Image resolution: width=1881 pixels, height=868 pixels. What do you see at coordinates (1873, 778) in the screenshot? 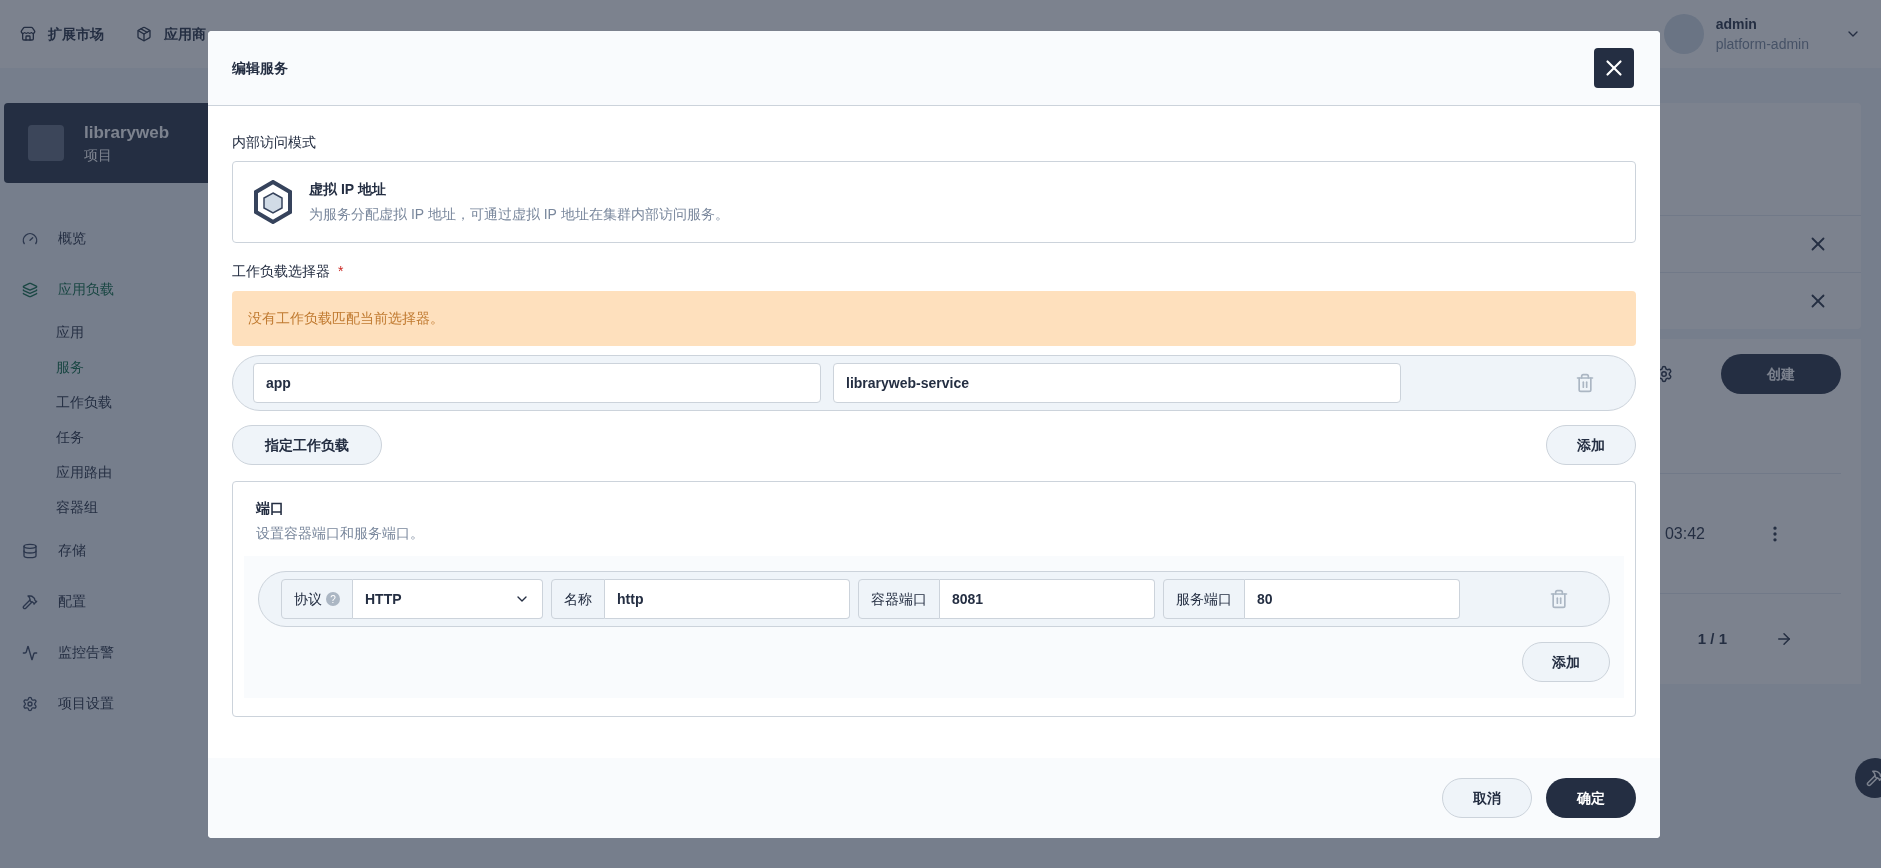
I see `hammer-icon` at bounding box center [1873, 778].